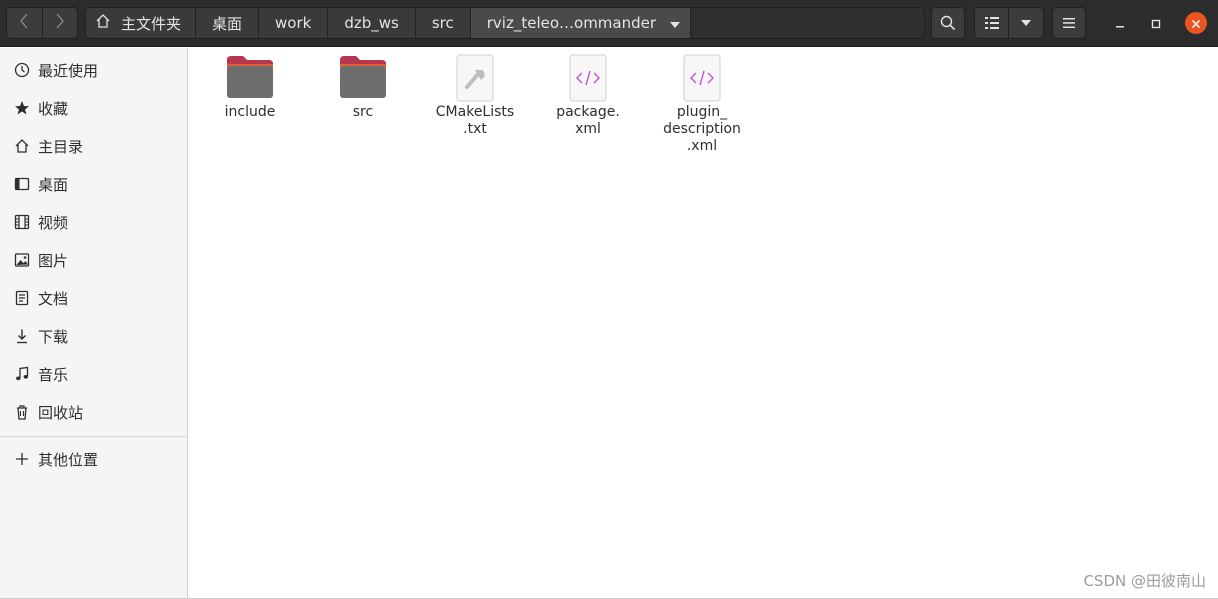  I want to click on breadcrumb-label: 桌面, so click(227, 23).